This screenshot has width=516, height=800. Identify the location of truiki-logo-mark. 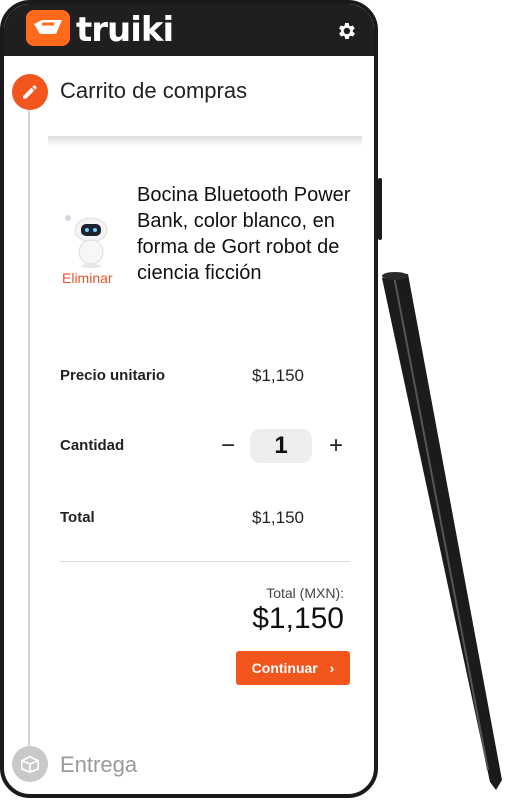
(48, 28).